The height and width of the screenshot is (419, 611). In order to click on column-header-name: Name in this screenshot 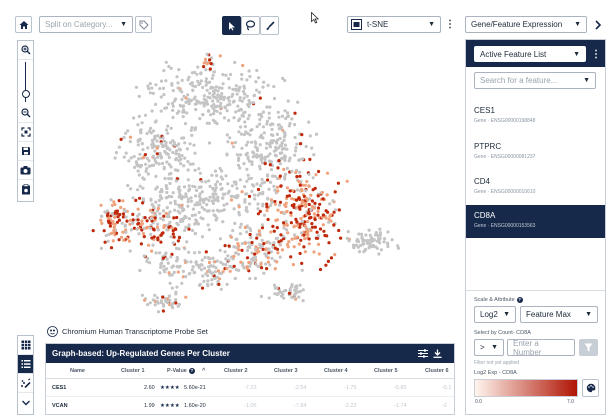, I will do `click(77, 370)`.